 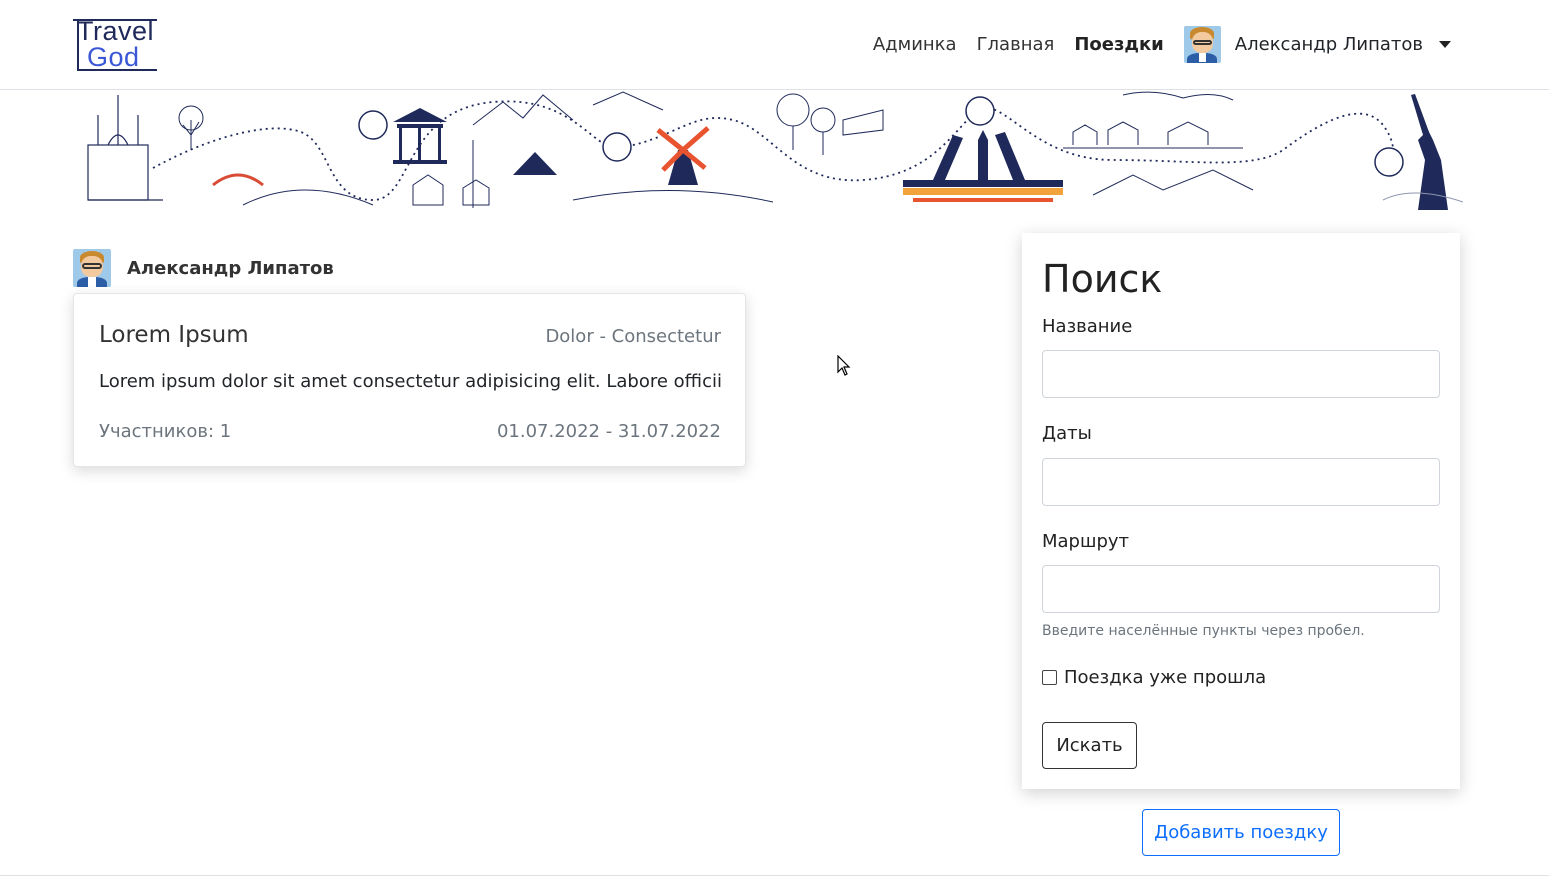 I want to click on logo-text-travel: Travel, so click(x=116, y=31).